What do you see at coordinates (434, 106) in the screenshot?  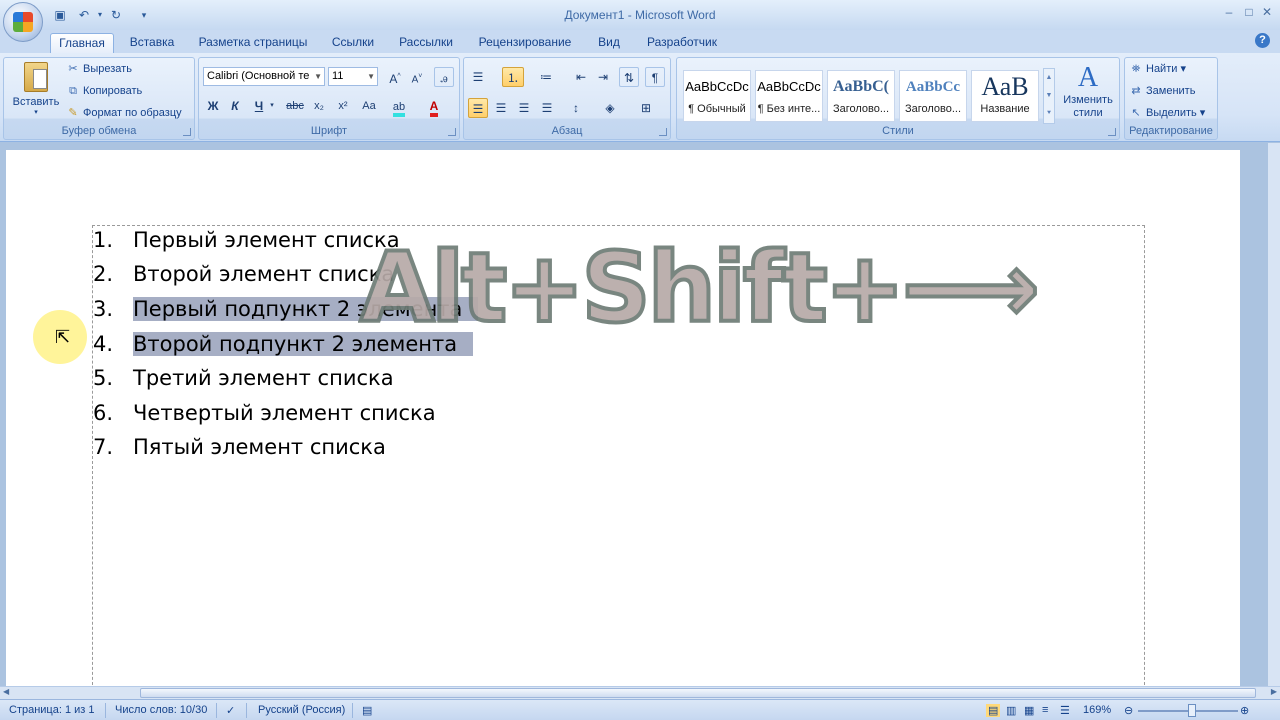 I see `font-color-button: A` at bounding box center [434, 106].